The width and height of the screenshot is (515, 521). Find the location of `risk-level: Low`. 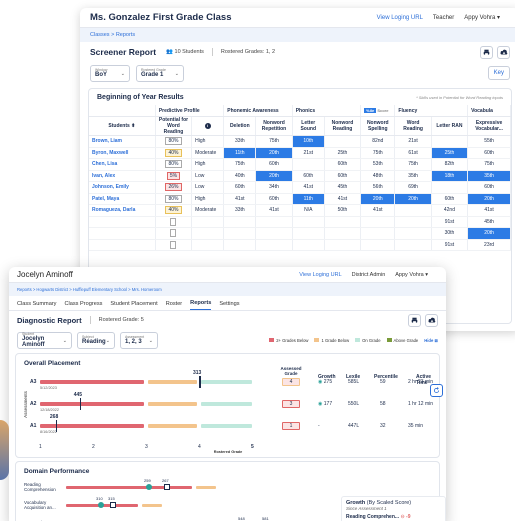

risk-level: Low is located at coordinates (208, 176).